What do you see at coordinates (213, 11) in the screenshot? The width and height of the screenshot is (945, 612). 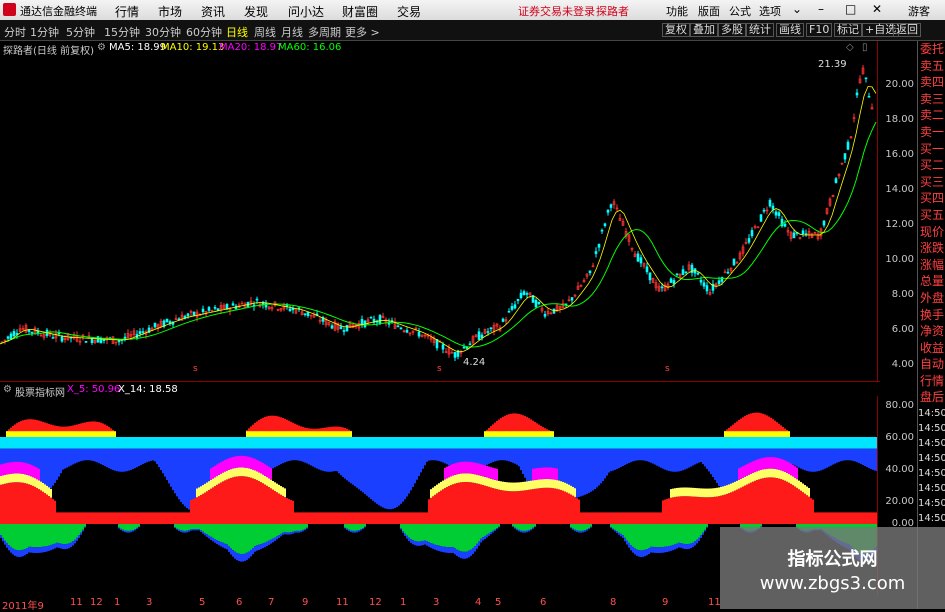 I see `menu-news: 资讯` at bounding box center [213, 11].